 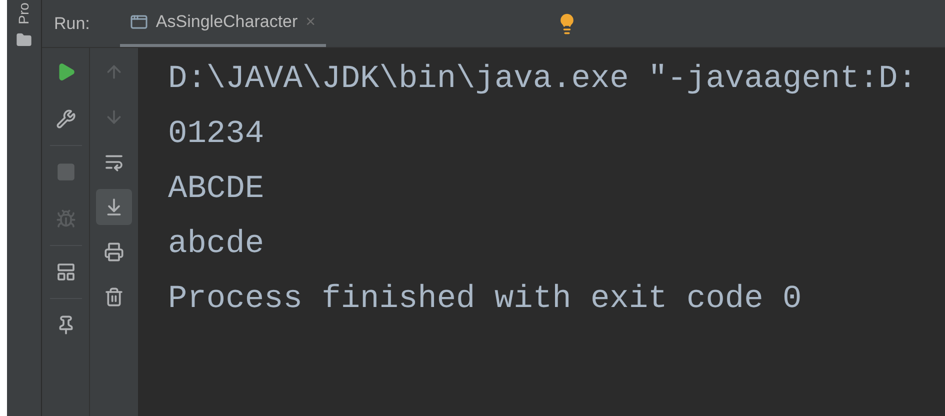 I want to click on console-line: 01234, so click(x=217, y=134).